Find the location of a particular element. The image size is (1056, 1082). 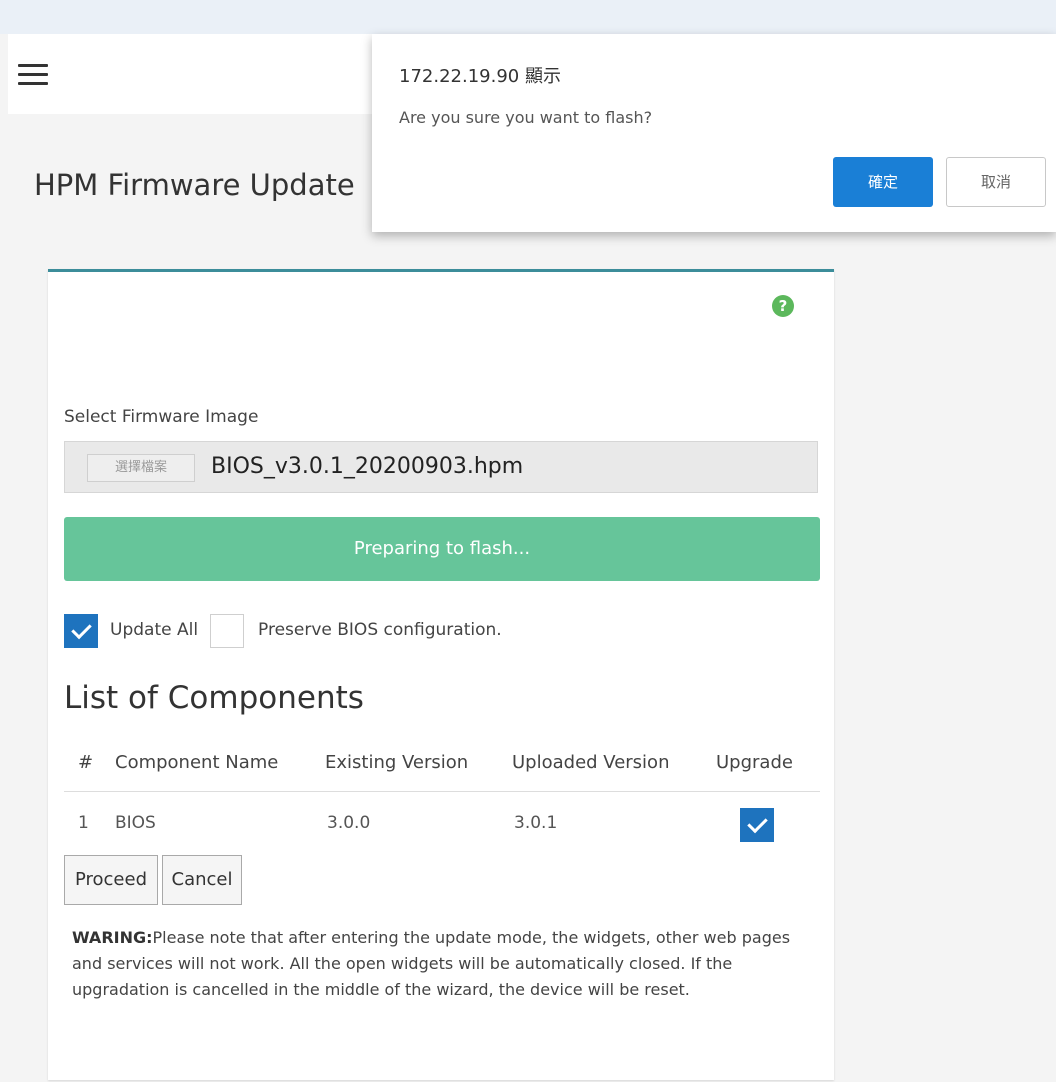

preserve-bios-checkbox is located at coordinates (227, 631).